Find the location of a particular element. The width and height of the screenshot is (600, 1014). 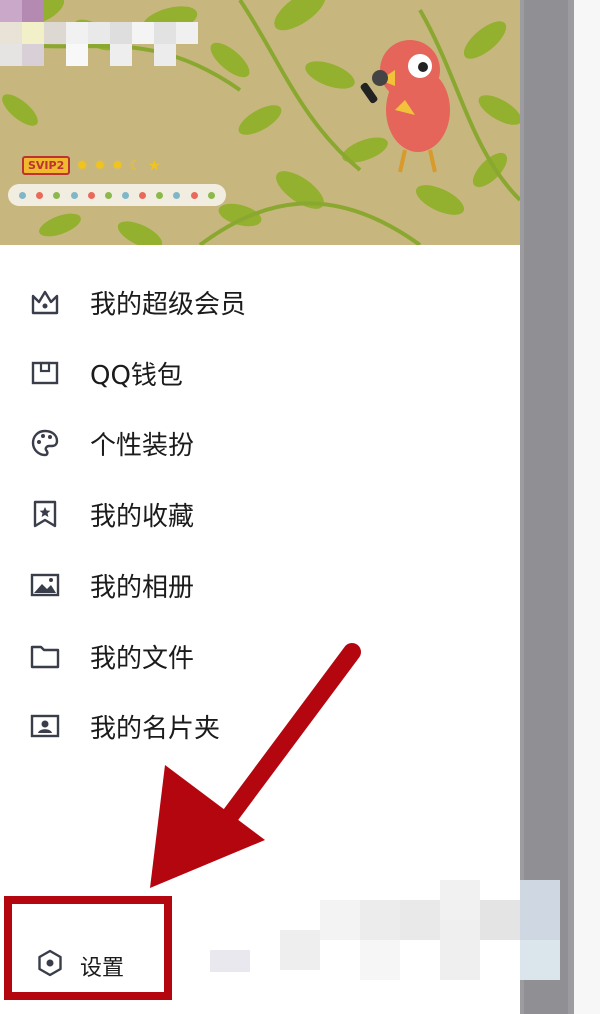

palette-icon is located at coordinates (45, 443).